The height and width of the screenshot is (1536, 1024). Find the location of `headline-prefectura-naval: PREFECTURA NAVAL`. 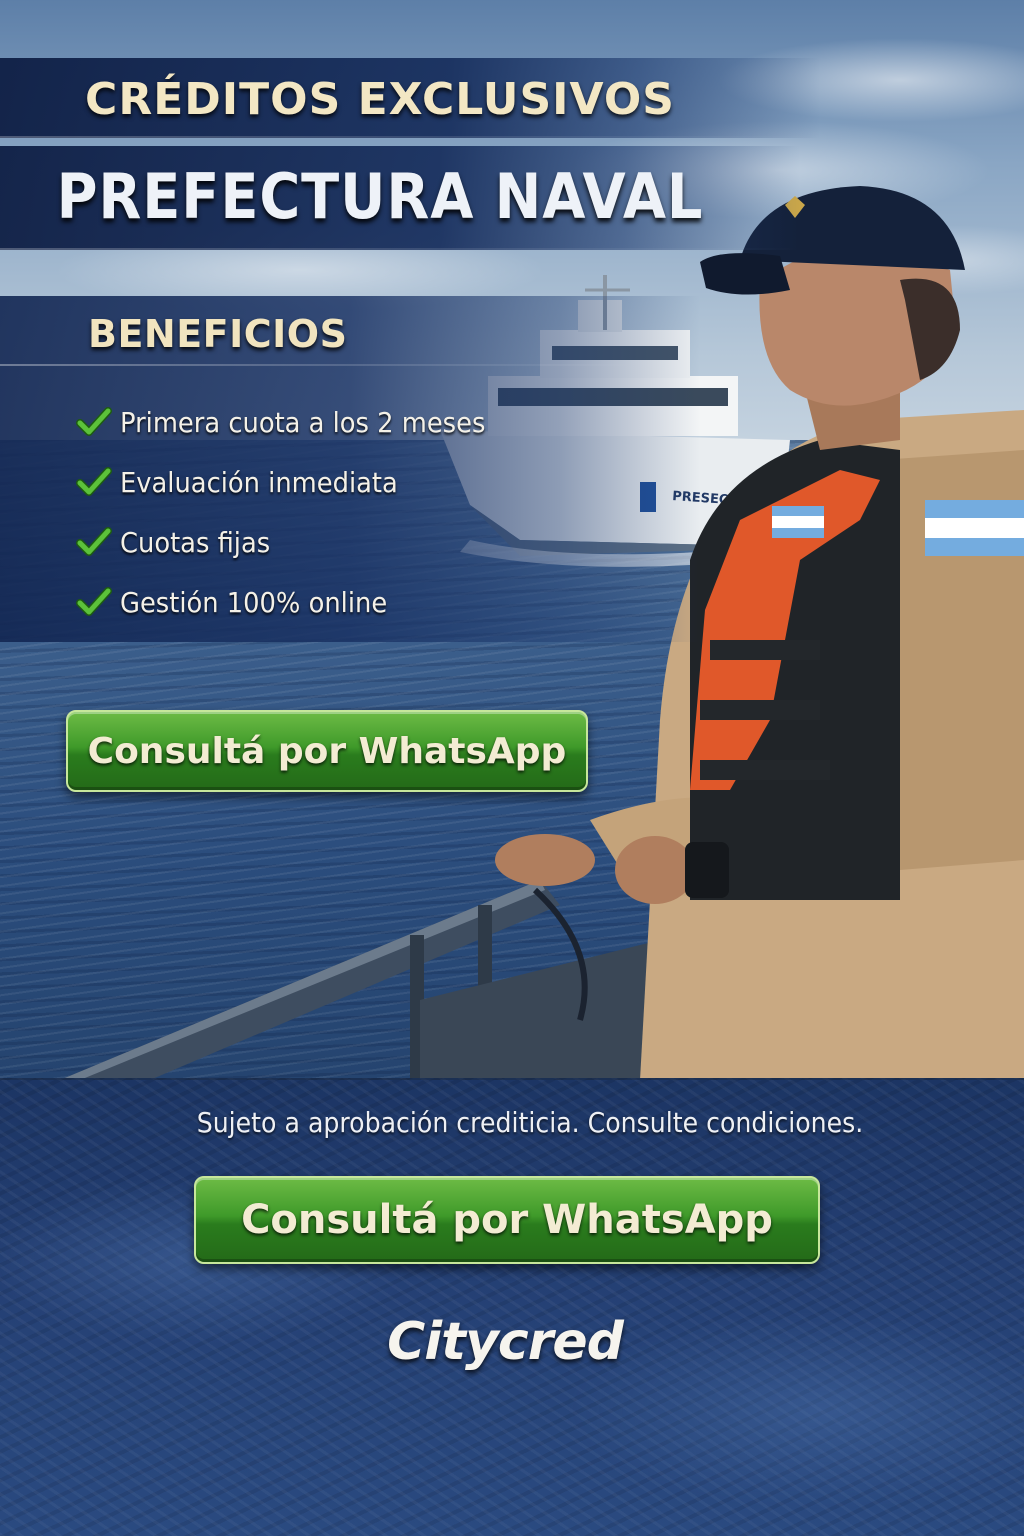

headline-prefectura-naval: PREFECTURA NAVAL is located at coordinates (380, 196).